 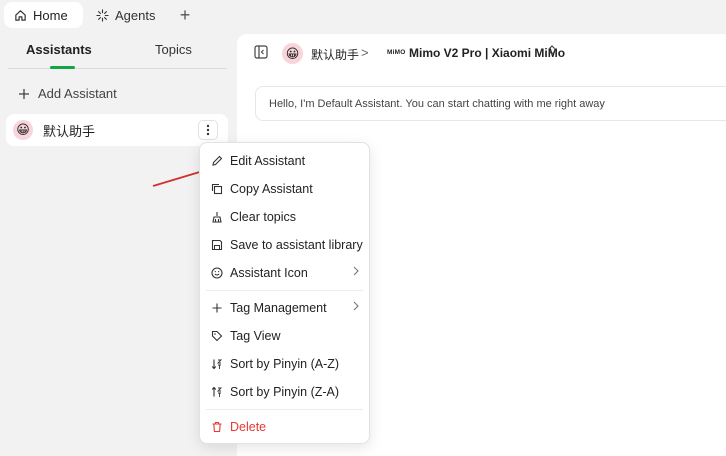 I want to click on menu-item-label: Sort by Pinyin (A-Z), so click(x=285, y=364).